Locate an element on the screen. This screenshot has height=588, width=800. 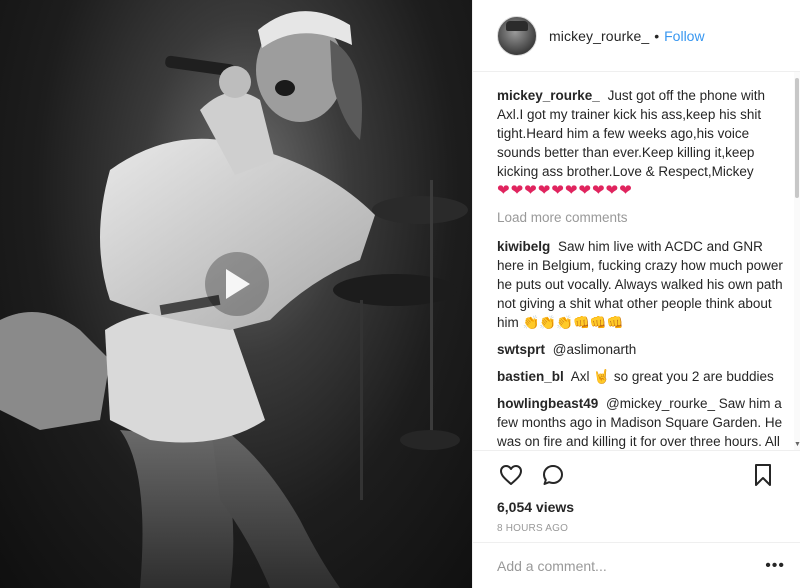
follow-button: Follow is located at coordinates (684, 36).